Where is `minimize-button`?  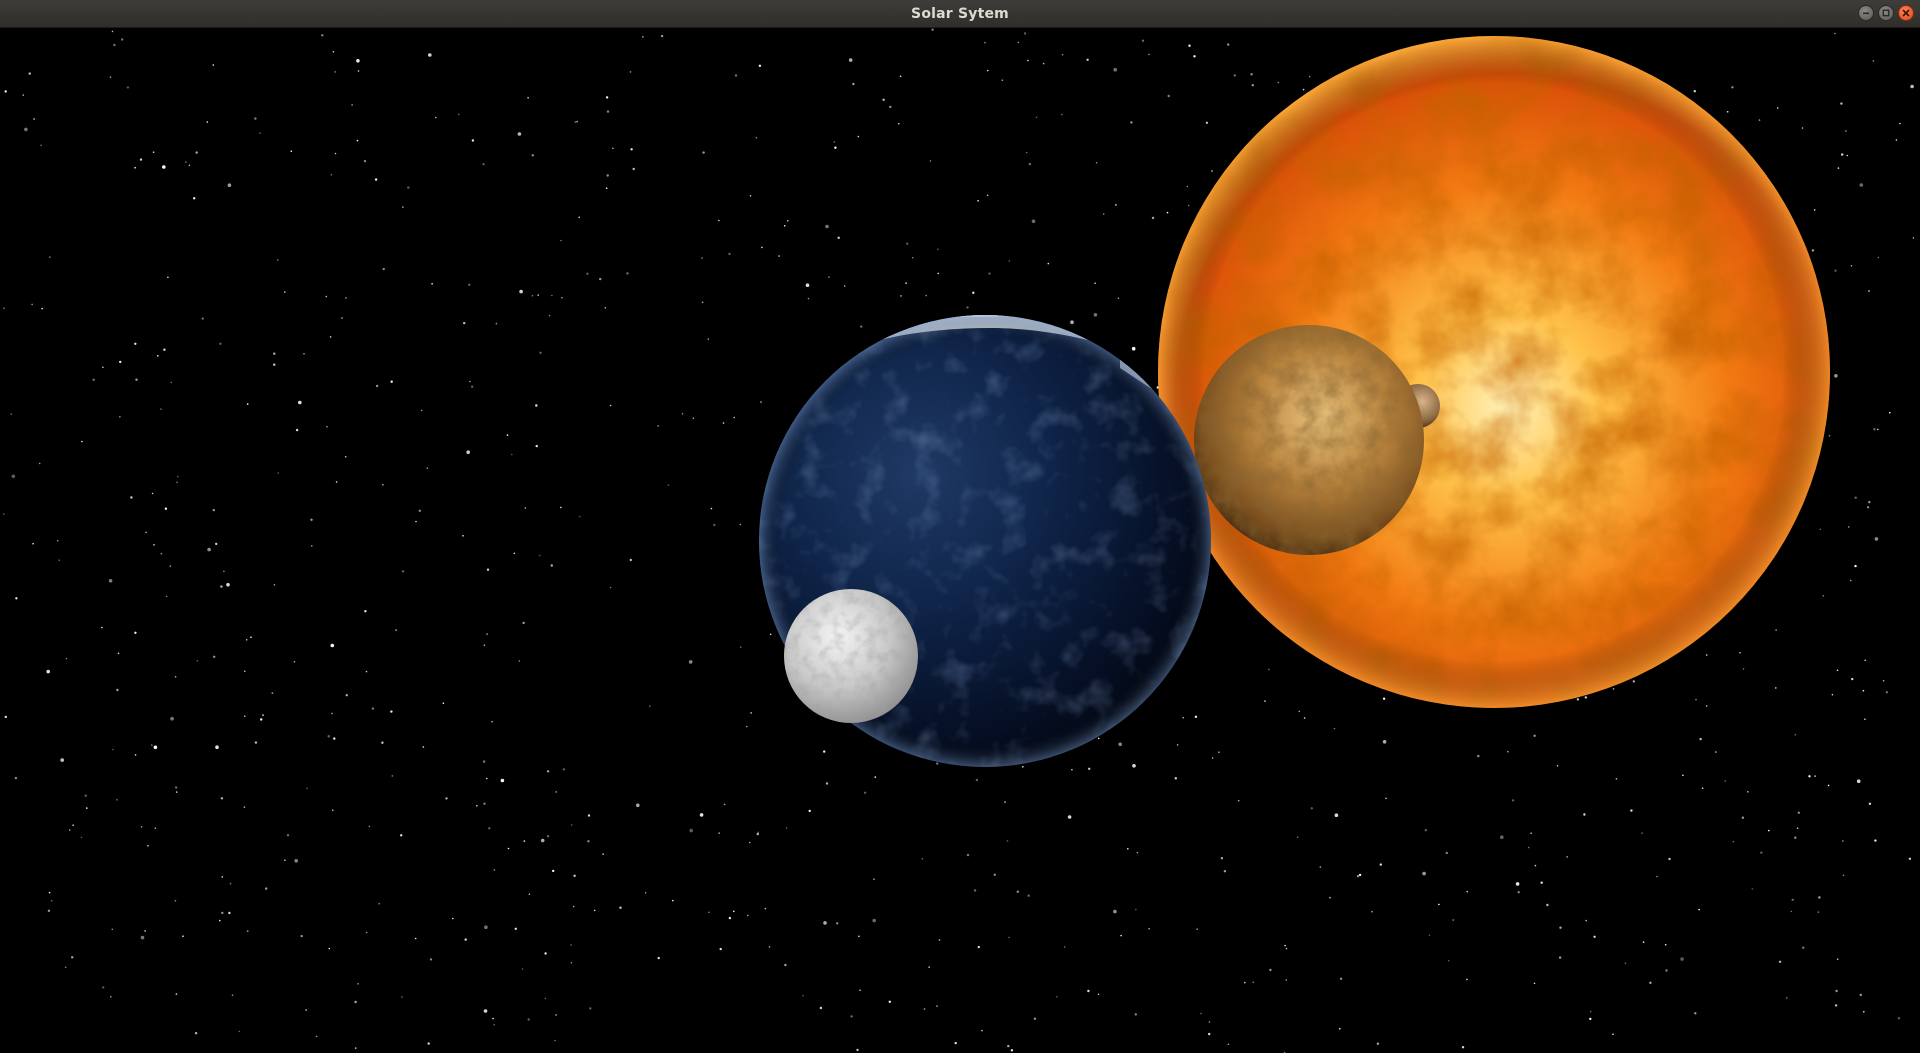
minimize-button is located at coordinates (1866, 13).